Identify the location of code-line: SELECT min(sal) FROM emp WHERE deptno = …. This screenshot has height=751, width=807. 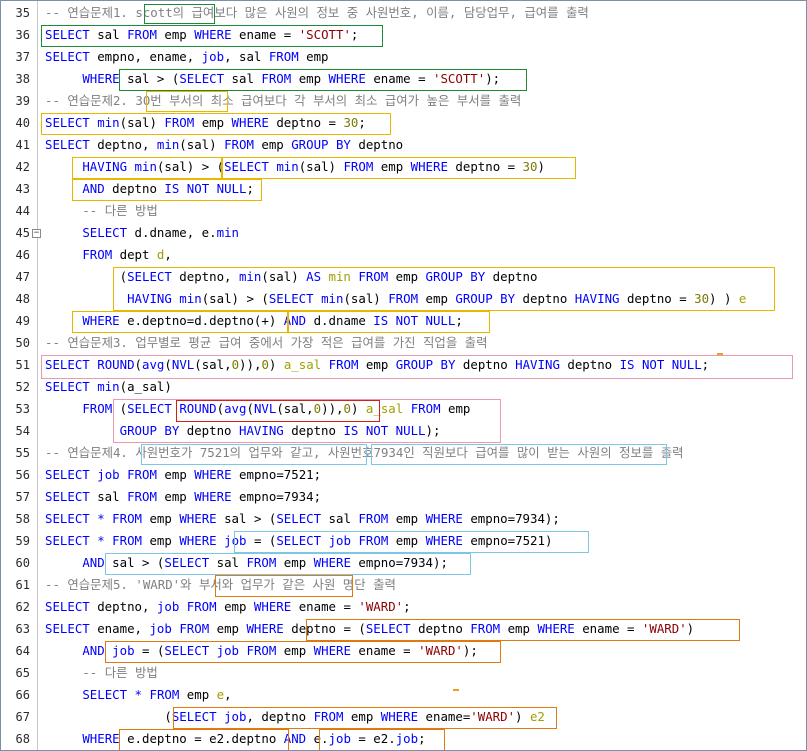
(205, 123).